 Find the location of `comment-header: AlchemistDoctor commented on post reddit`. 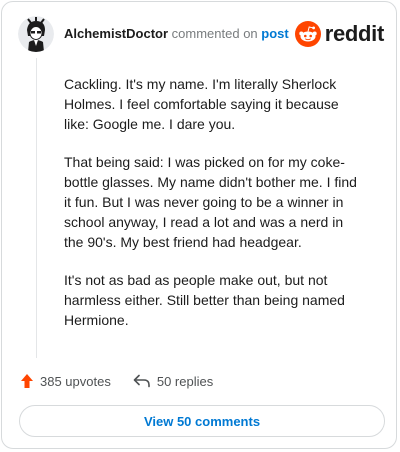

comment-header: AlchemistDoctor commented on post reddit is located at coordinates (201, 34).